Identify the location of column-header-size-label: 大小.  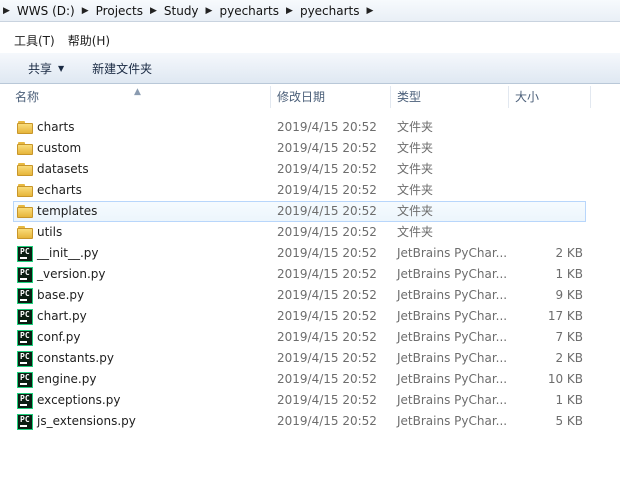
(527, 97).